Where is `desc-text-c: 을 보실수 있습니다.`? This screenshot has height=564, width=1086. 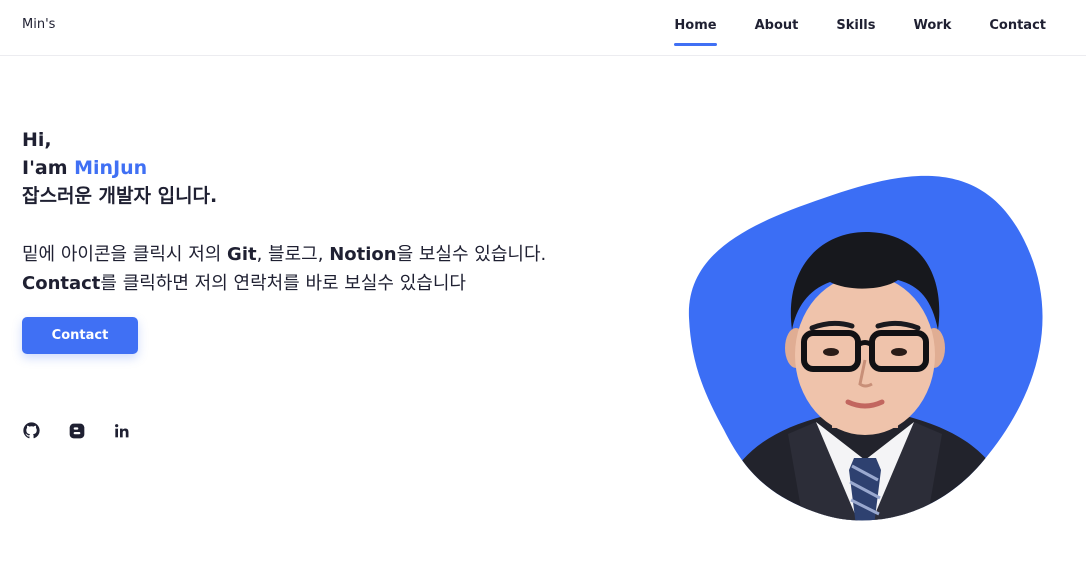 desc-text-c: 을 보실수 있습니다. is located at coordinates (471, 254).